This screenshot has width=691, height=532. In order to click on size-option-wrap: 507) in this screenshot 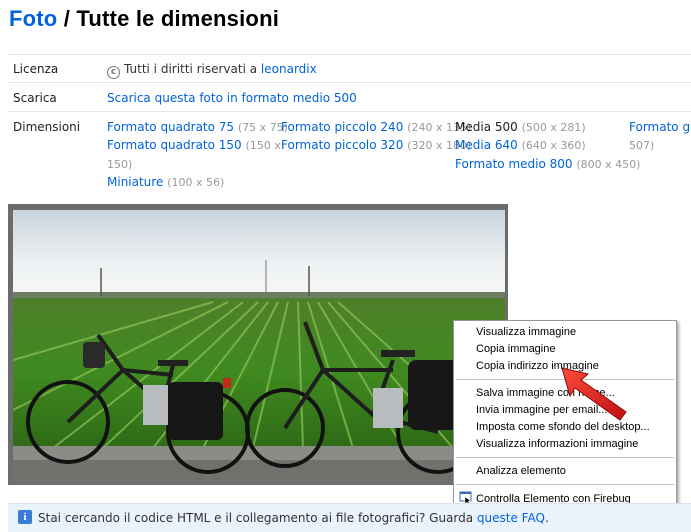, I will do `click(641, 145)`.